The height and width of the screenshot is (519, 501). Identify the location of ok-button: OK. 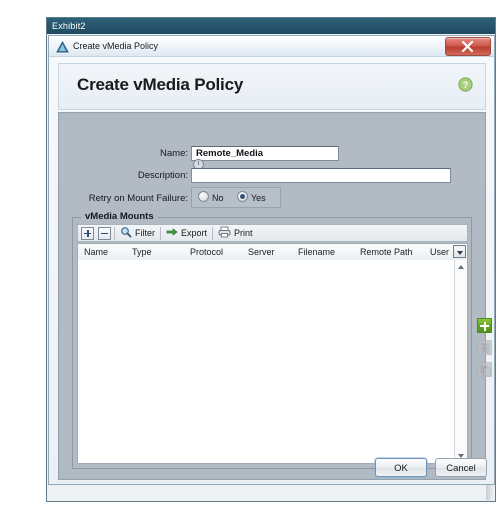
(401, 467).